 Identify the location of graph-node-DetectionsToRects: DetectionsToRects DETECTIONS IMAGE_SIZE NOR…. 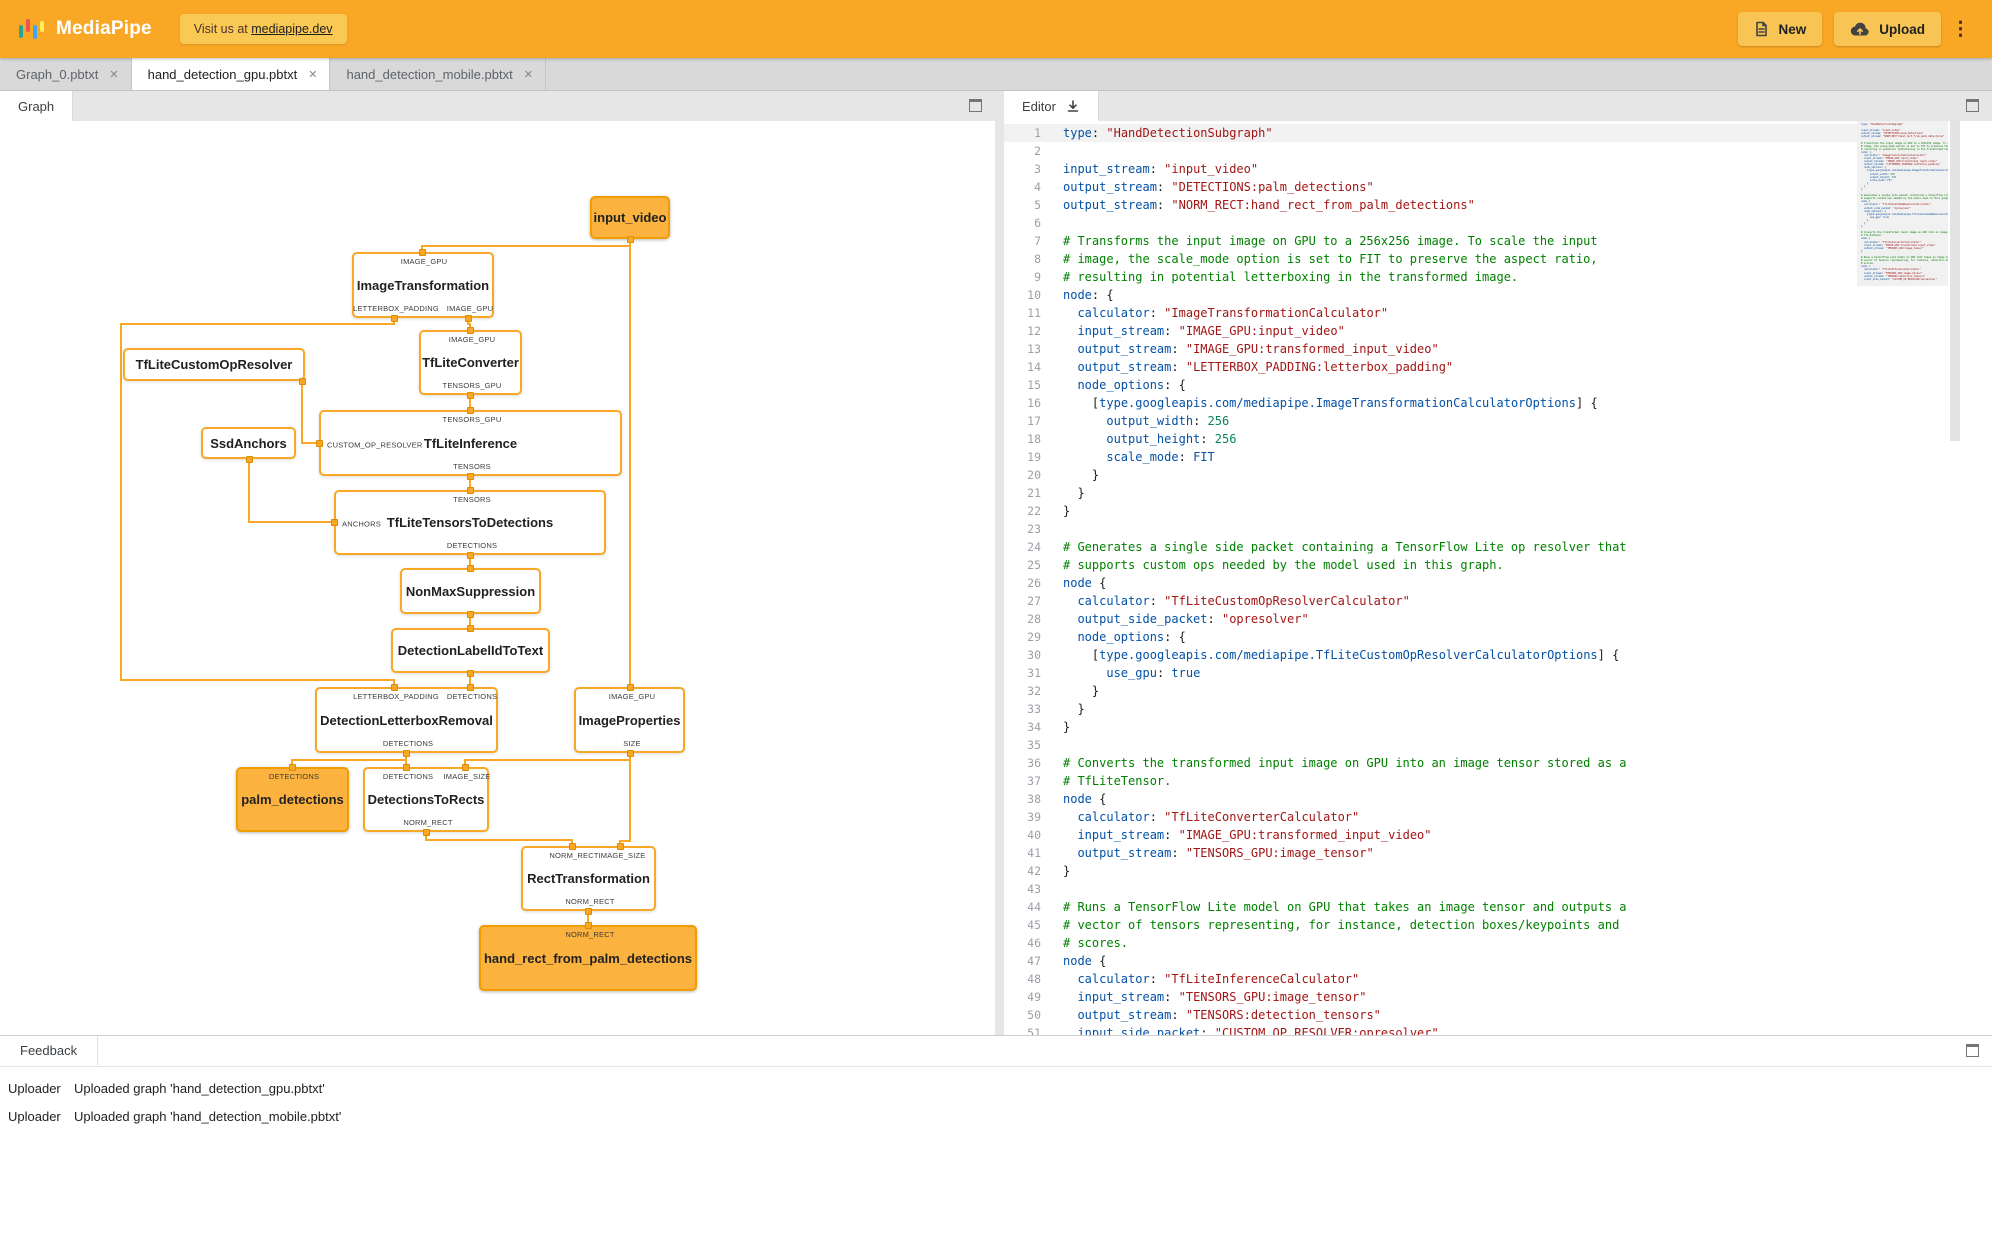
(426, 799).